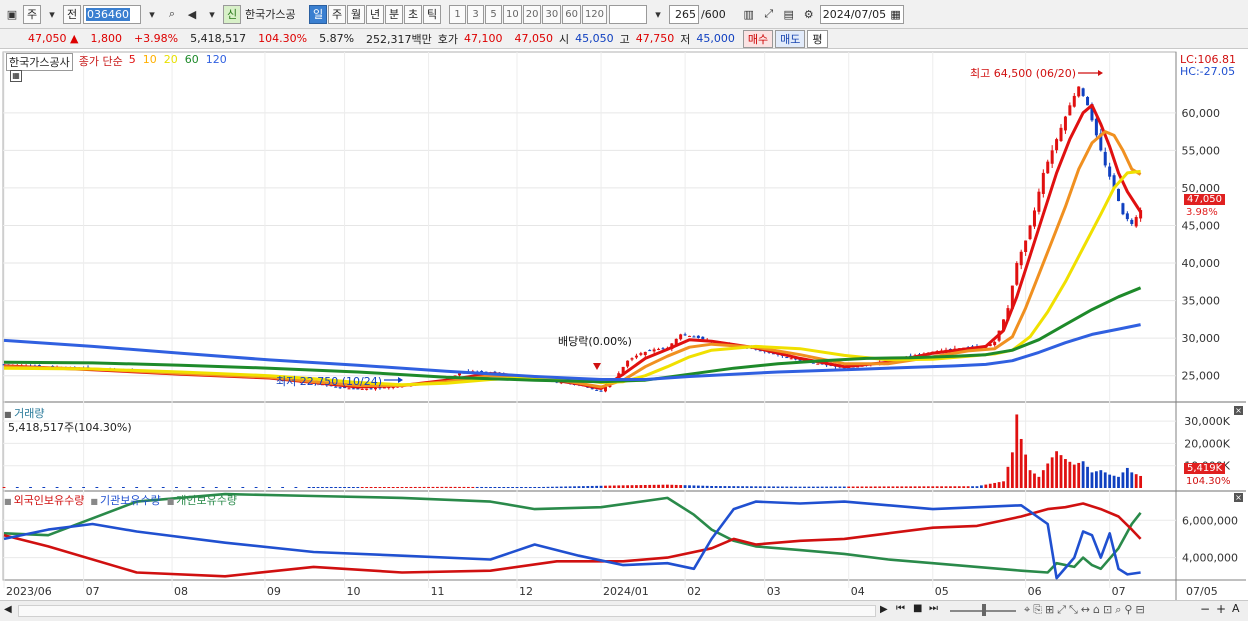  What do you see at coordinates (432, 14) in the screenshot?
I see `period-tab: 틱` at bounding box center [432, 14].